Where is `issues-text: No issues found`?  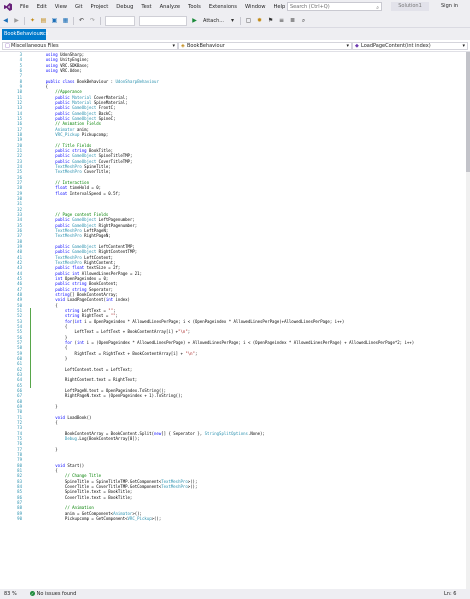 issues-text: No issues found is located at coordinates (56, 594).